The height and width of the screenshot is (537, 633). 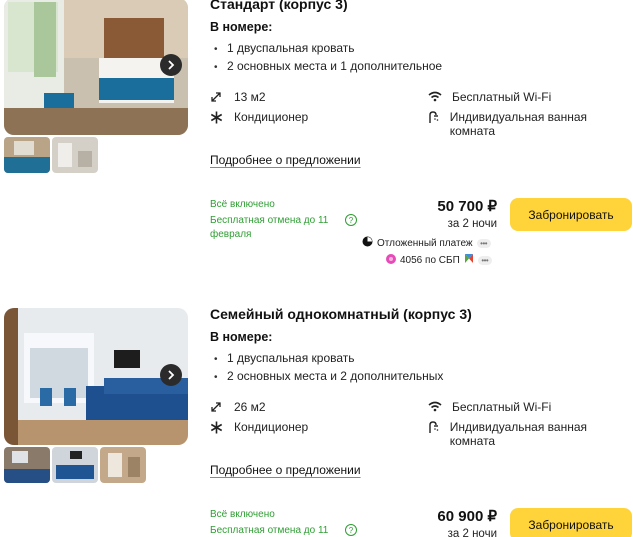 I want to click on sbp-cashback-label: 4056 по СБП, so click(x=430, y=260).